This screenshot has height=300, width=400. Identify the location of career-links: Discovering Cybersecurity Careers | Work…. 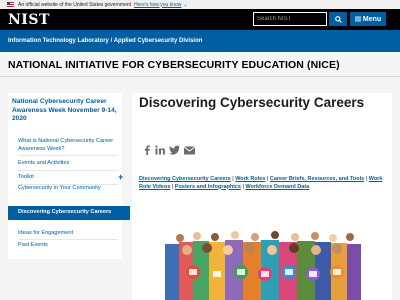
(264, 183).